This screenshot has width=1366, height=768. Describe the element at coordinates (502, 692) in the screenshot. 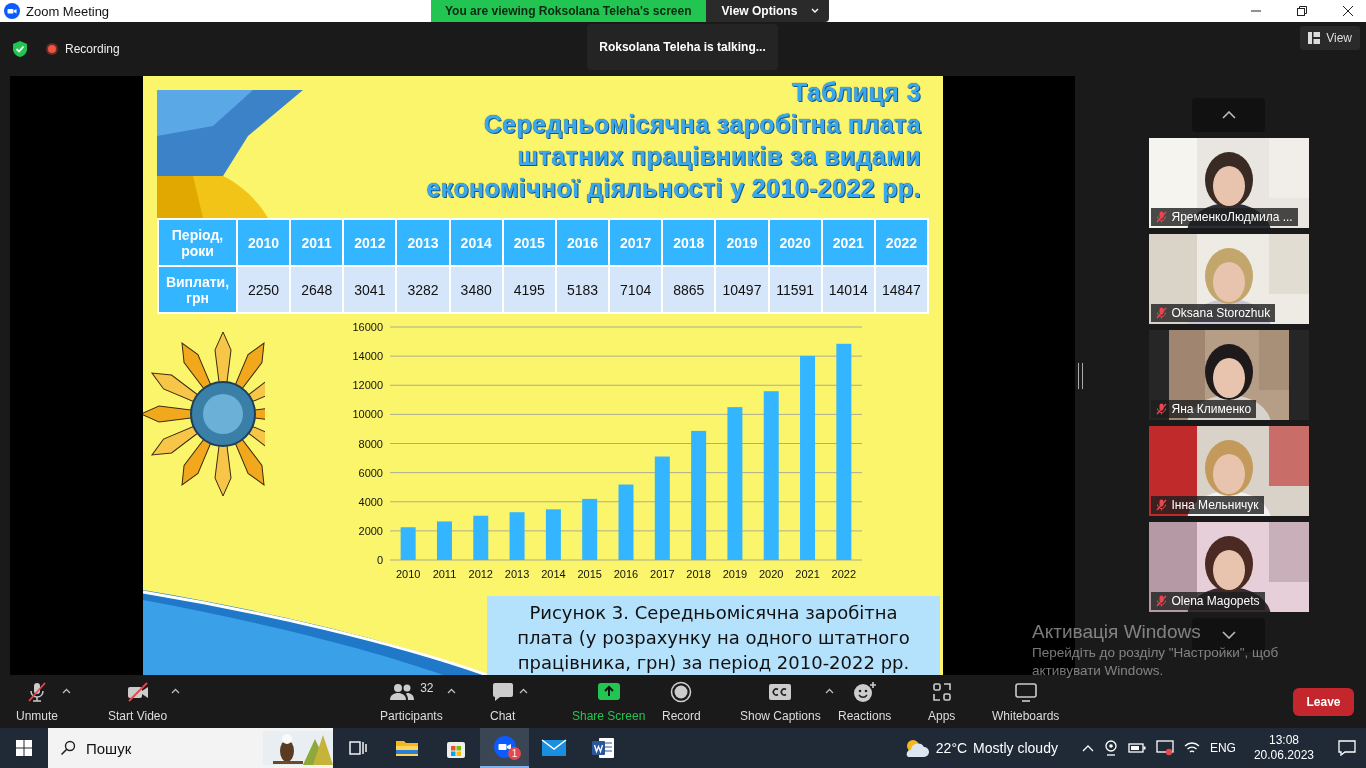

I see `chat-bubble-icon` at that location.